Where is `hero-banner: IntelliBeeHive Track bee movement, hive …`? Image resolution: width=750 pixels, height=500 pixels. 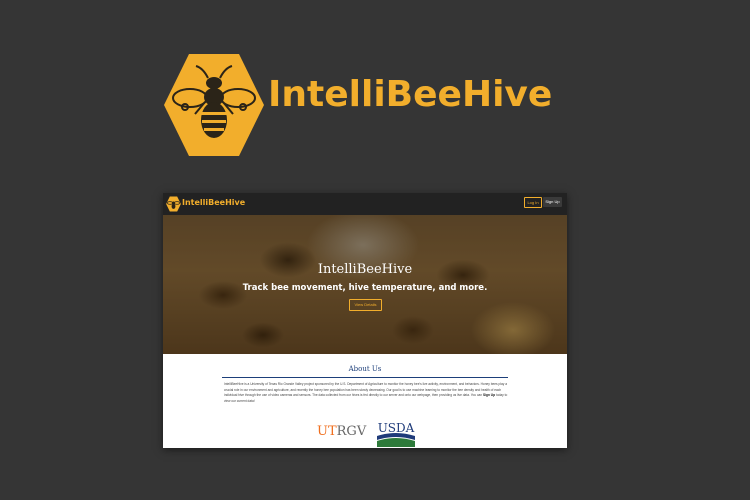 hero-banner: IntelliBeeHive Track bee movement, hive … is located at coordinates (365, 284).